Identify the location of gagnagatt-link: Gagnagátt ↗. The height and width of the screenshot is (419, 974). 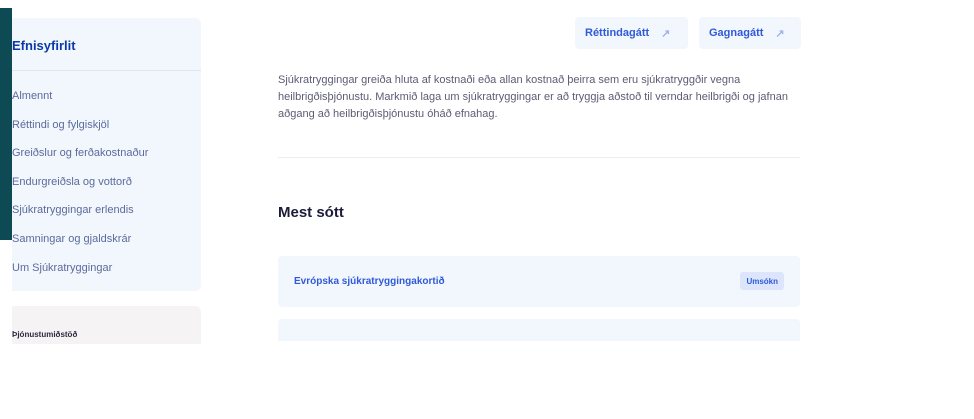
(750, 33).